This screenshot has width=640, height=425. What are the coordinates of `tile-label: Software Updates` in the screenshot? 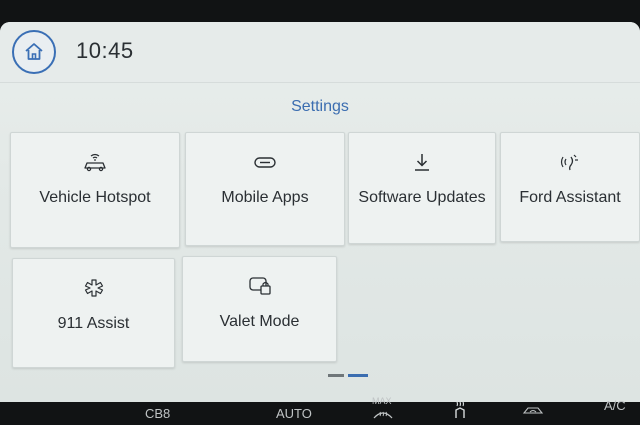 It's located at (422, 197).